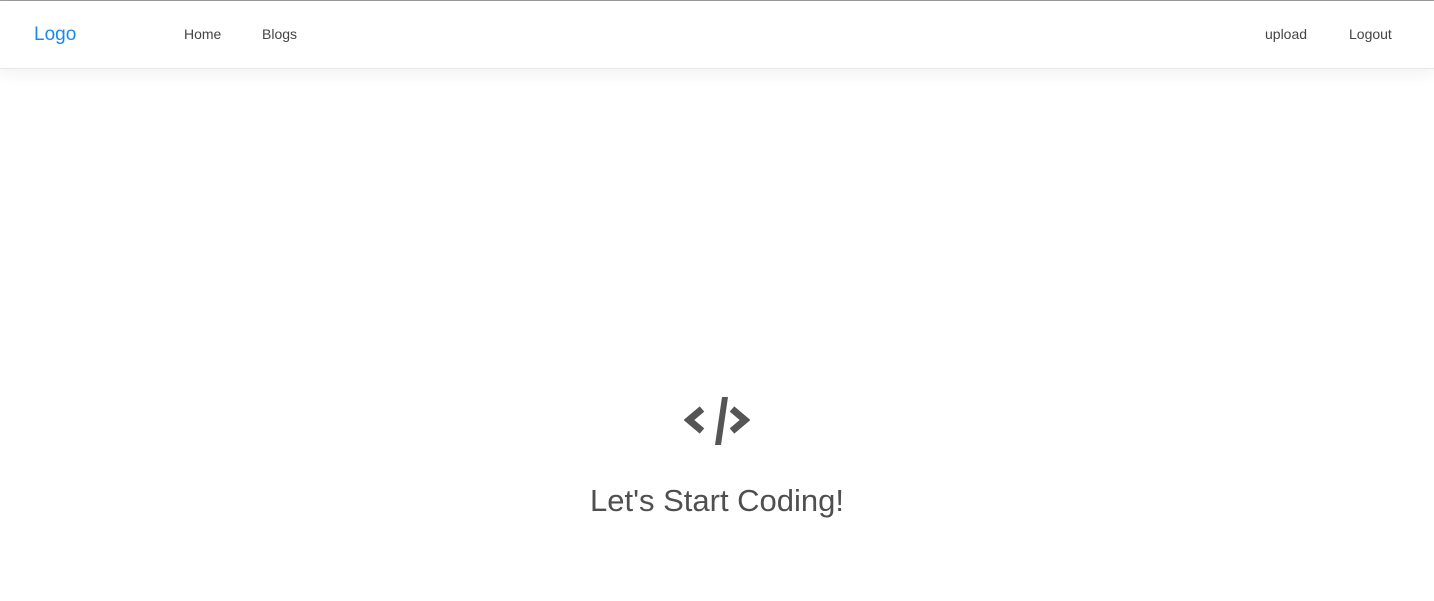  What do you see at coordinates (1370, 34) in the screenshot?
I see `nav-logout-link: Logout` at bounding box center [1370, 34].